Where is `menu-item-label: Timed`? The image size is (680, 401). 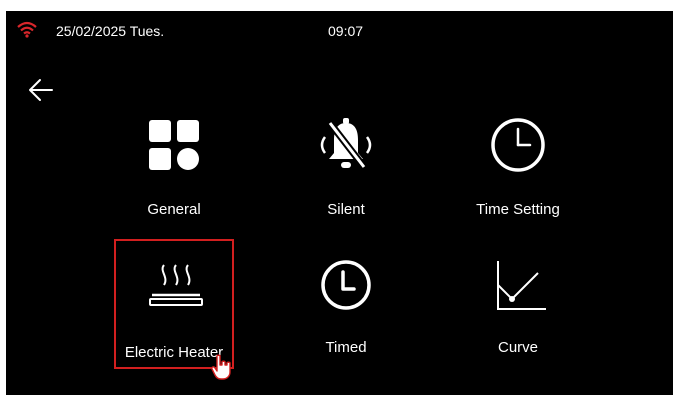
menu-item-label: Timed is located at coordinates (346, 347).